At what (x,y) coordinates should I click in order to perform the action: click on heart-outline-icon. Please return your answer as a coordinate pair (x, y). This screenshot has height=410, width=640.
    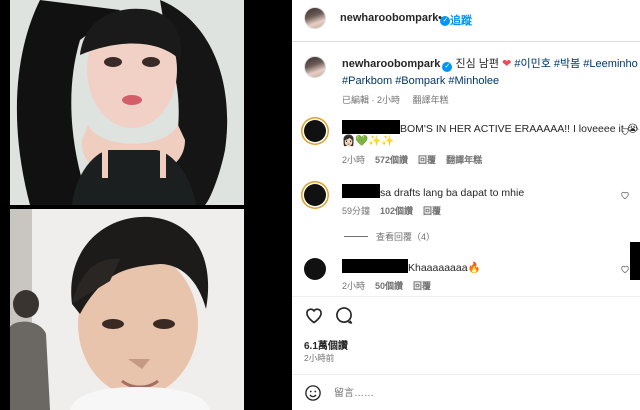
    Looking at the image, I should click on (314, 315).